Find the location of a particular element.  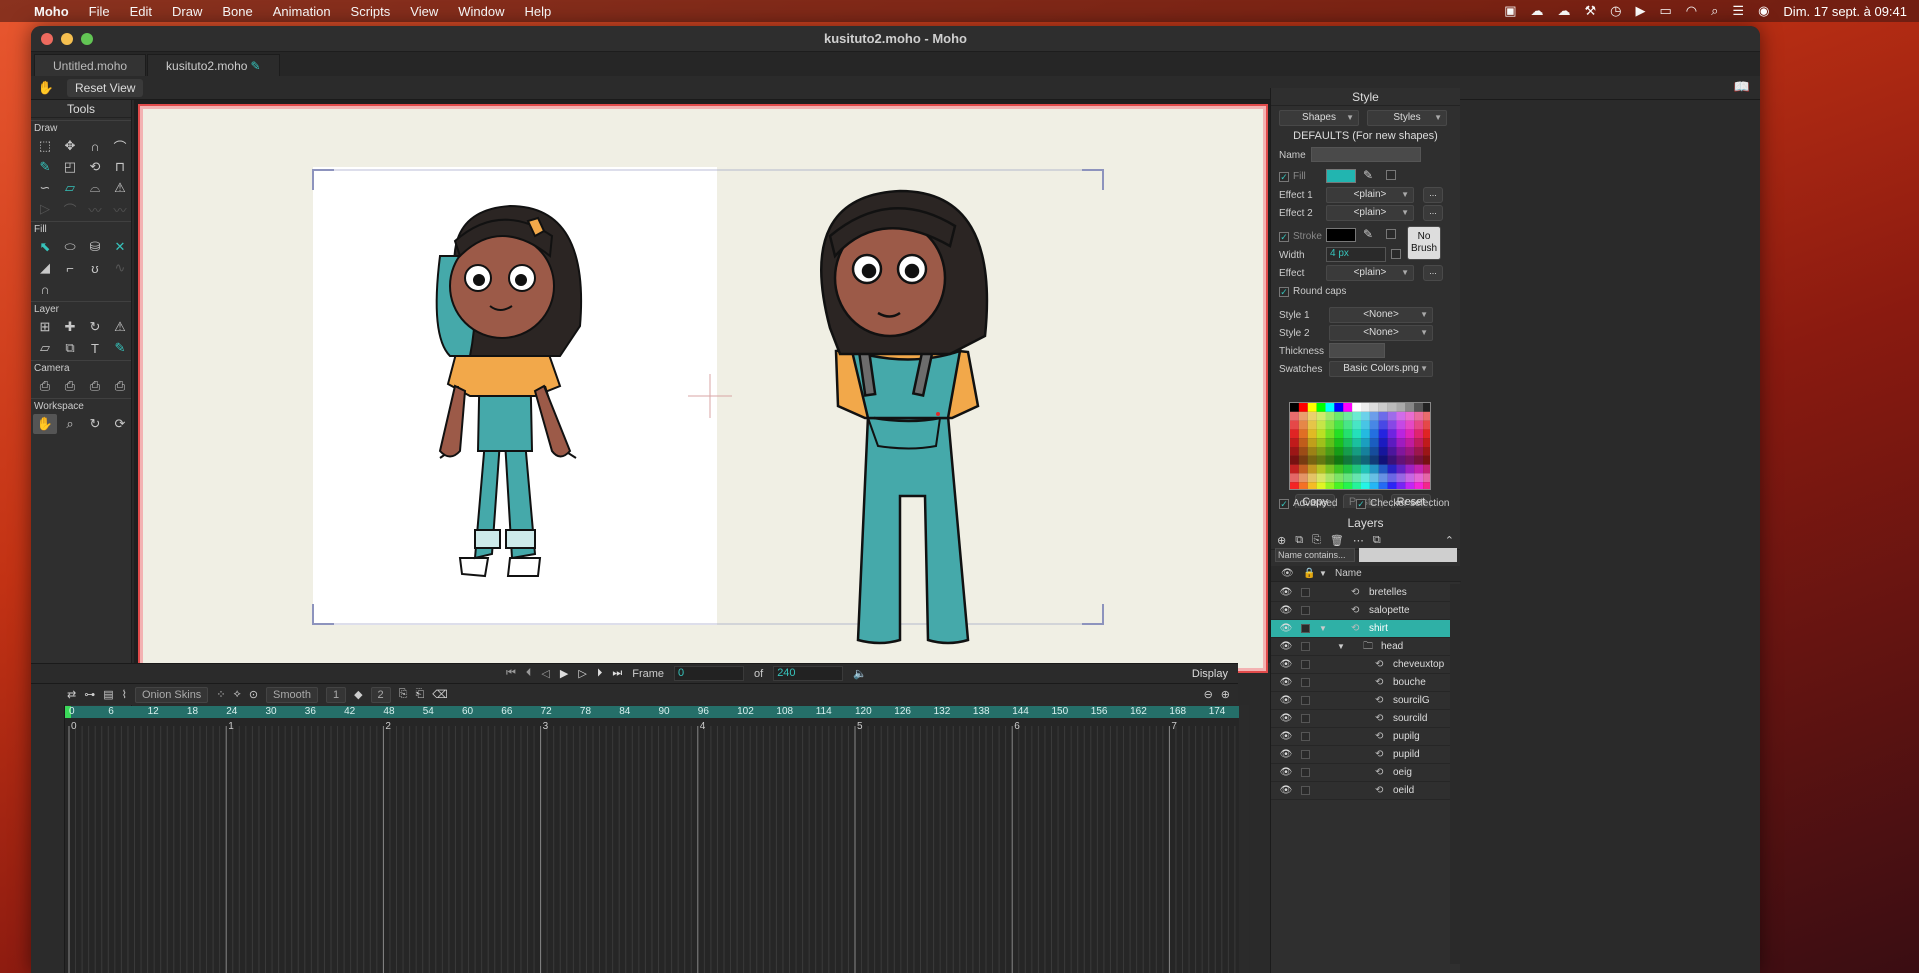

perspective-icon: ⚠ is located at coordinates (120, 188).